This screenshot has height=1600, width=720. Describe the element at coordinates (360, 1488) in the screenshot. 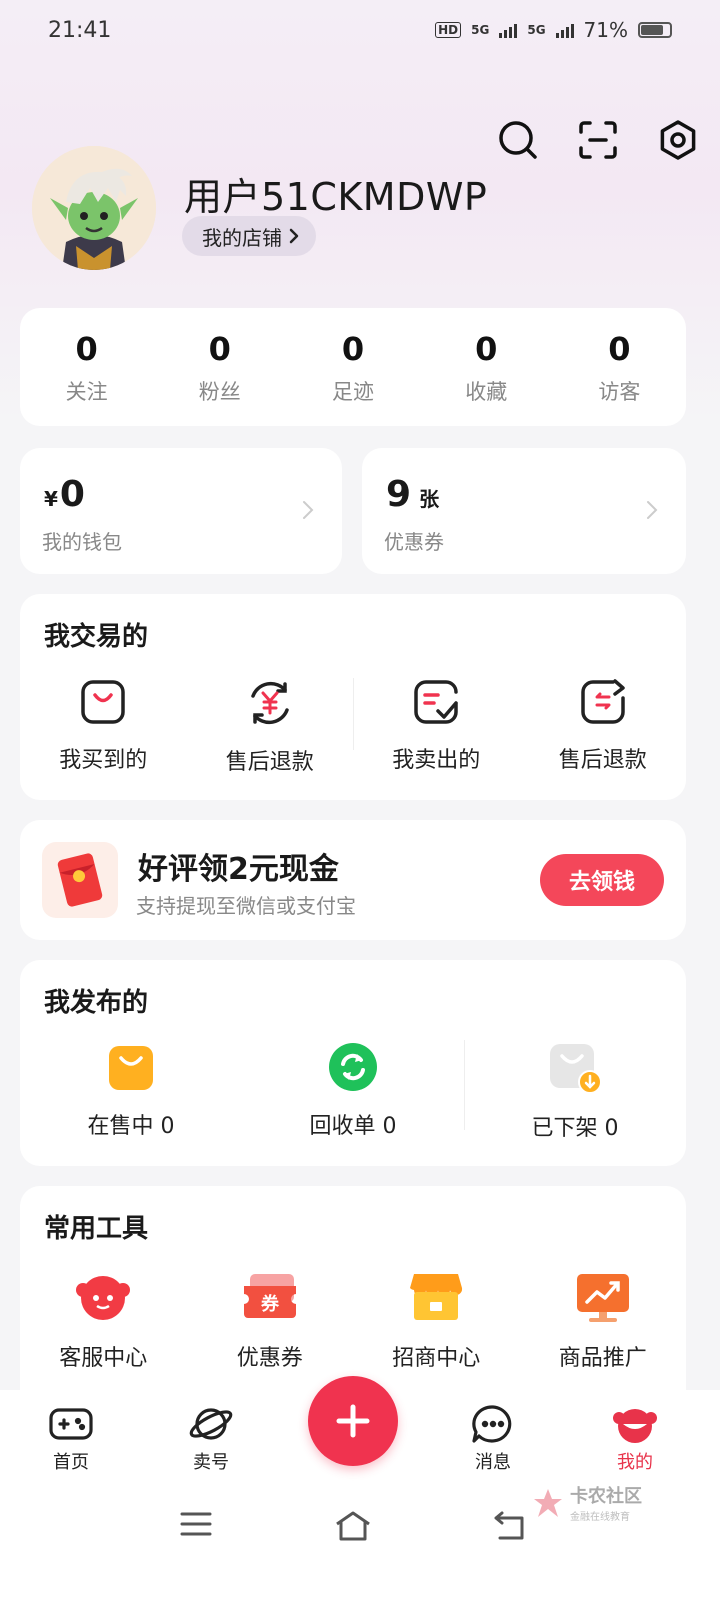

I see `bottom-tab-bar: 首页 卖号 消息 我的 卡农社区 金融在线教育` at that location.